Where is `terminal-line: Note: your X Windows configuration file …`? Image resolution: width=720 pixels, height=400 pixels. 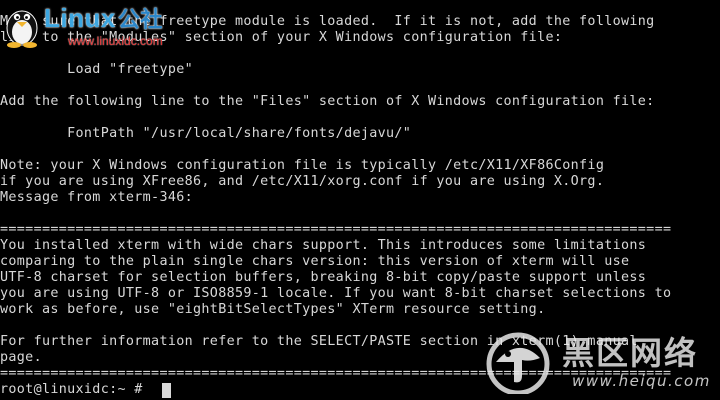
terminal-line: Note: your X Windows configuration file … is located at coordinates (302, 165).